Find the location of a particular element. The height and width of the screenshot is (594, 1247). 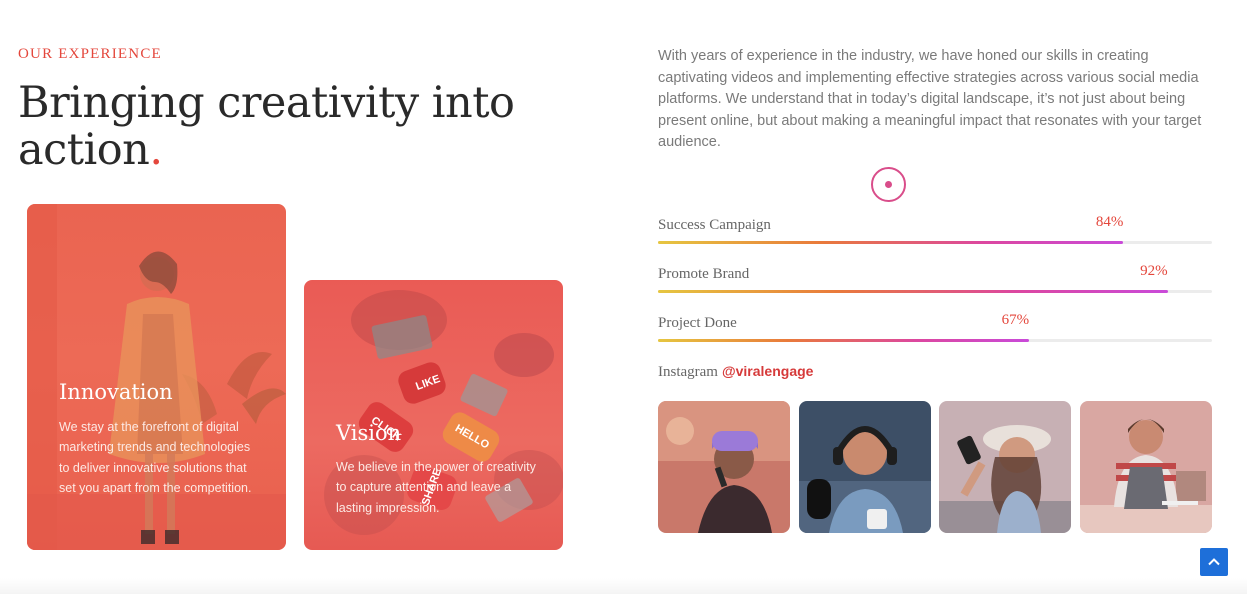

podcaster-photo is located at coordinates (865, 467).